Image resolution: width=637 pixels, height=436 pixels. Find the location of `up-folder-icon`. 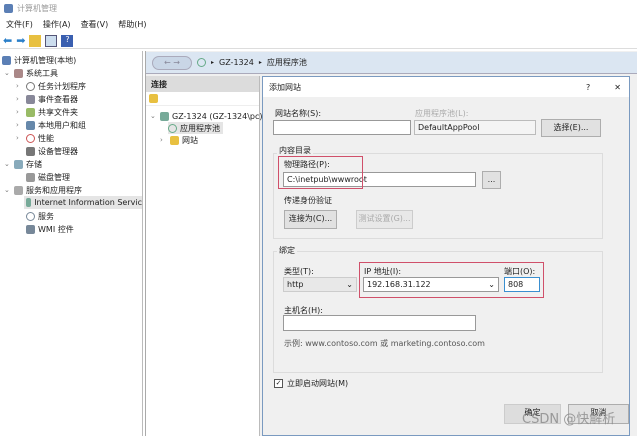

up-folder-icon is located at coordinates (35, 40).